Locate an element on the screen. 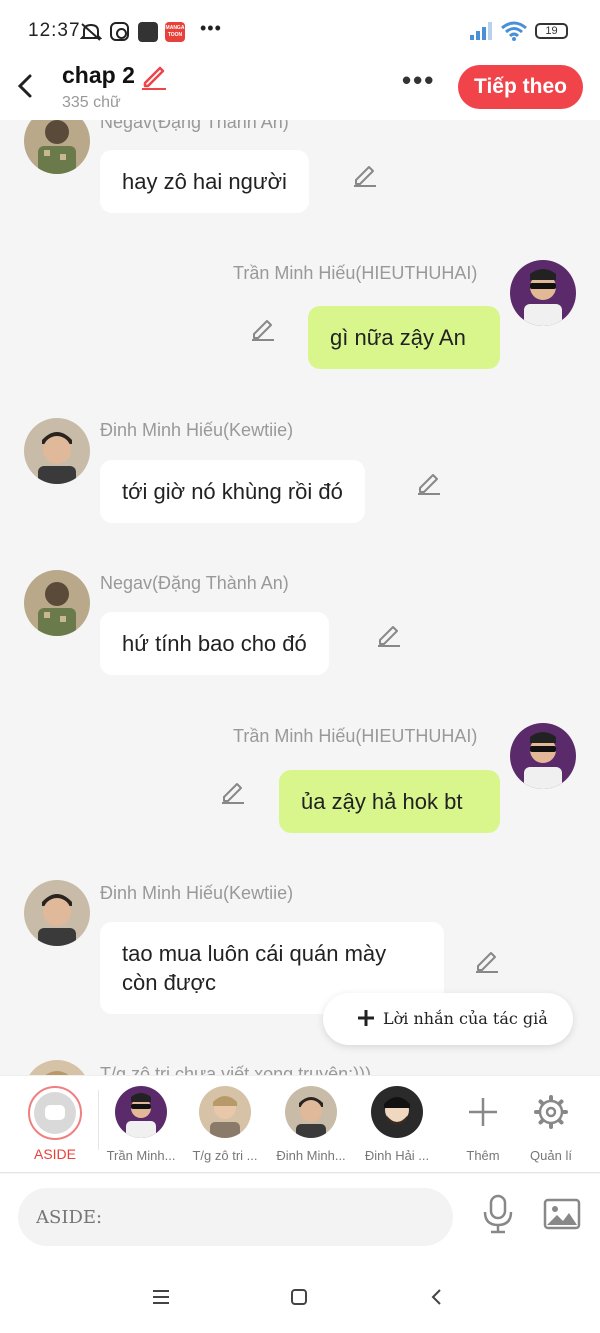 The width and height of the screenshot is (600, 1333). microphone-icon is located at coordinates (498, 1214).